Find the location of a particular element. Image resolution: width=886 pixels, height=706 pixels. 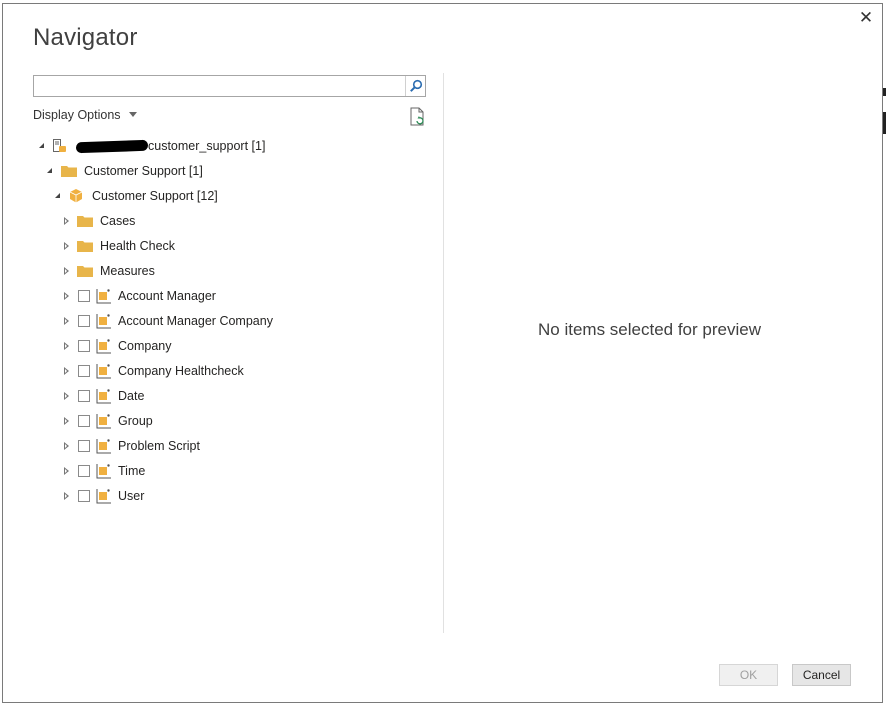

search-icon is located at coordinates (416, 85).